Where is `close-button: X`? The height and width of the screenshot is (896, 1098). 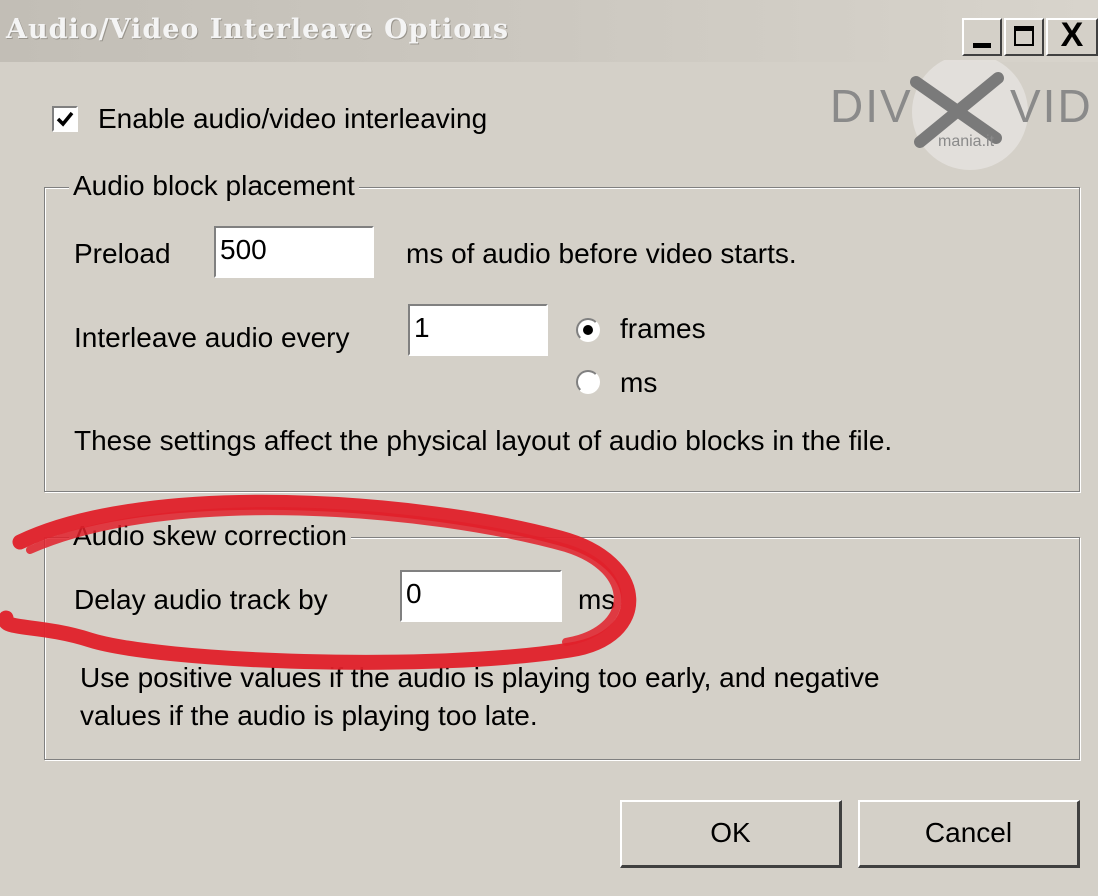
close-button: X is located at coordinates (1072, 37).